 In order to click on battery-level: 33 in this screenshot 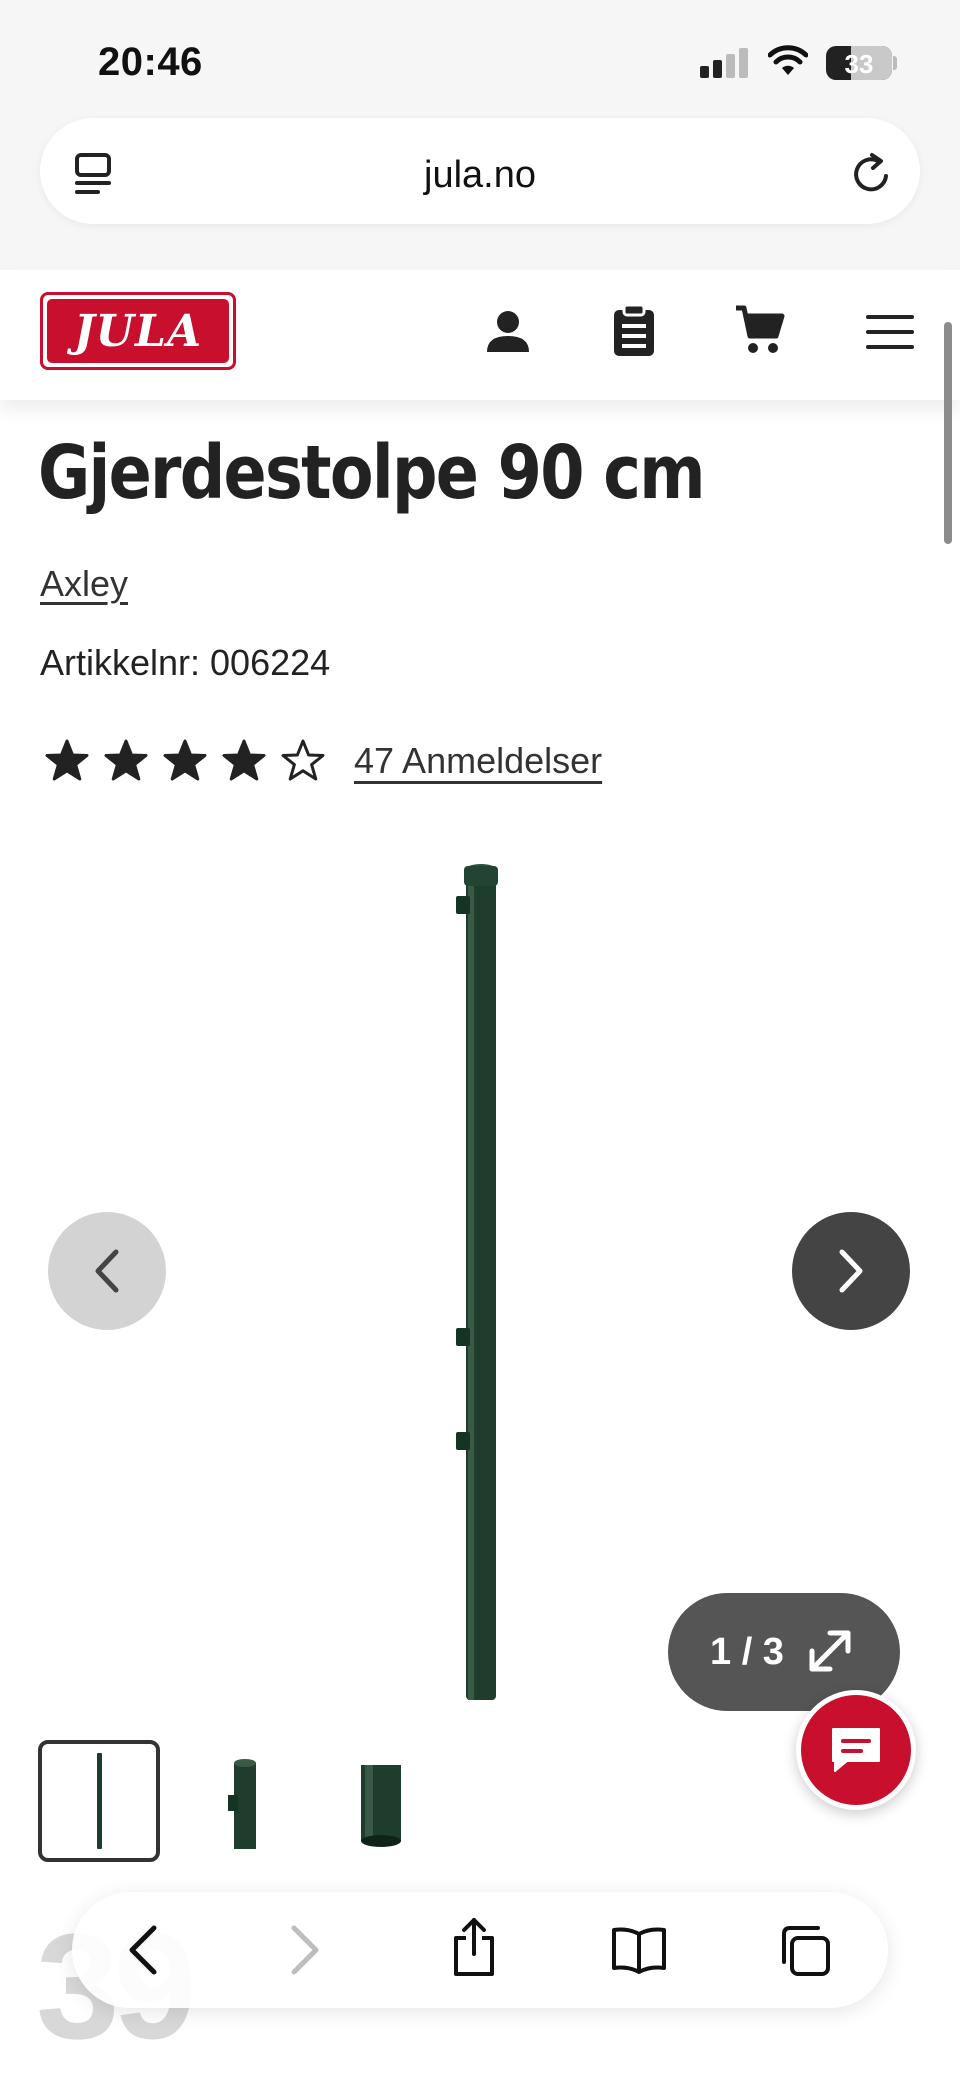, I will do `click(859, 64)`.